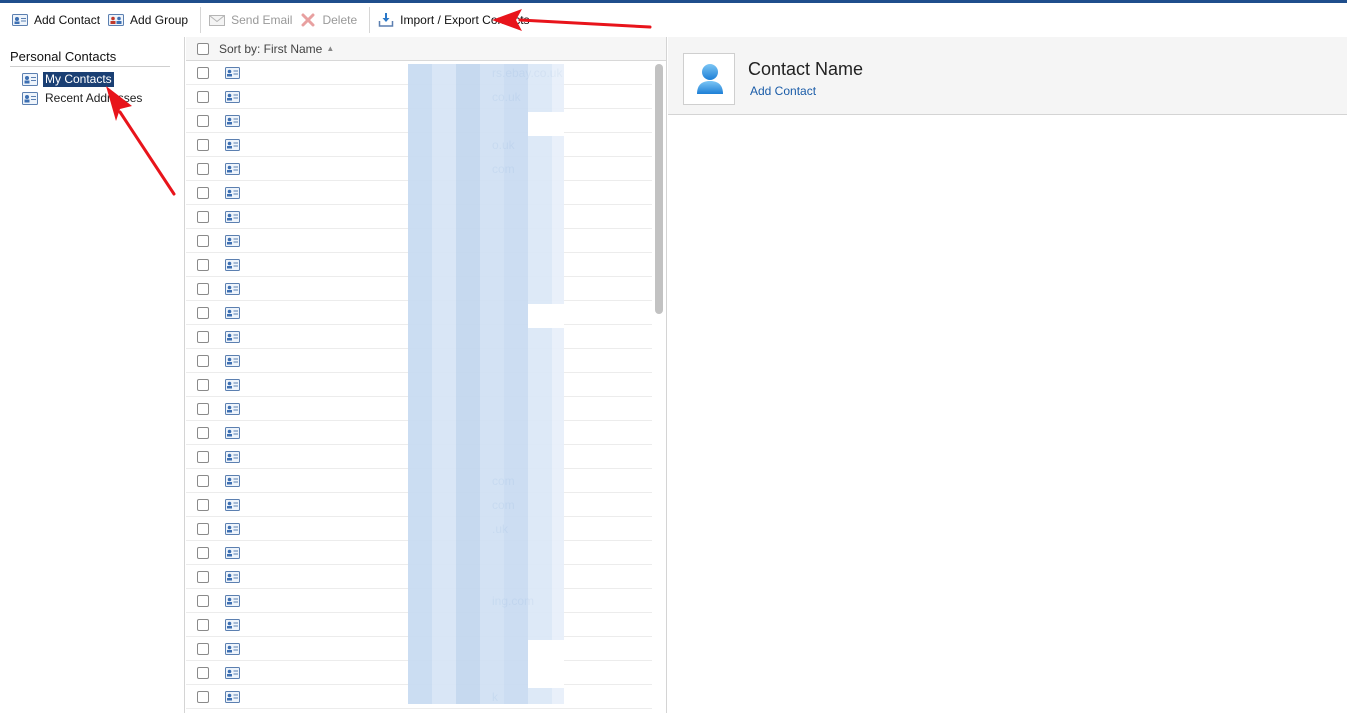  I want to click on personal-contacts-heading: Personal Contacts, so click(90, 58).